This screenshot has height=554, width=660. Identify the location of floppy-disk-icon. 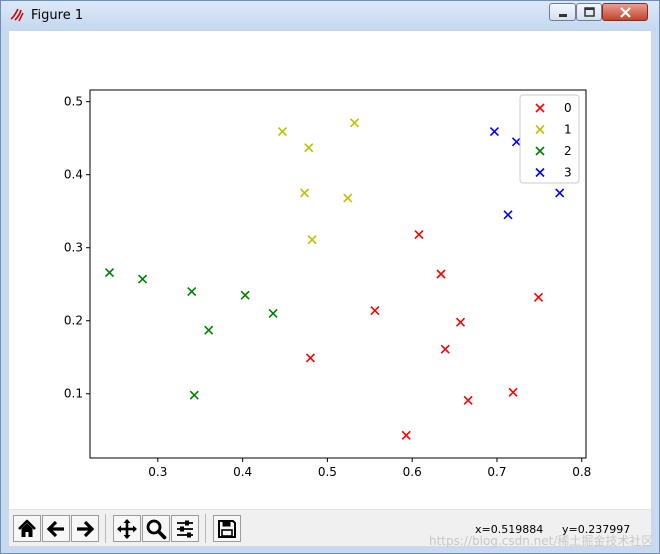
(227, 529).